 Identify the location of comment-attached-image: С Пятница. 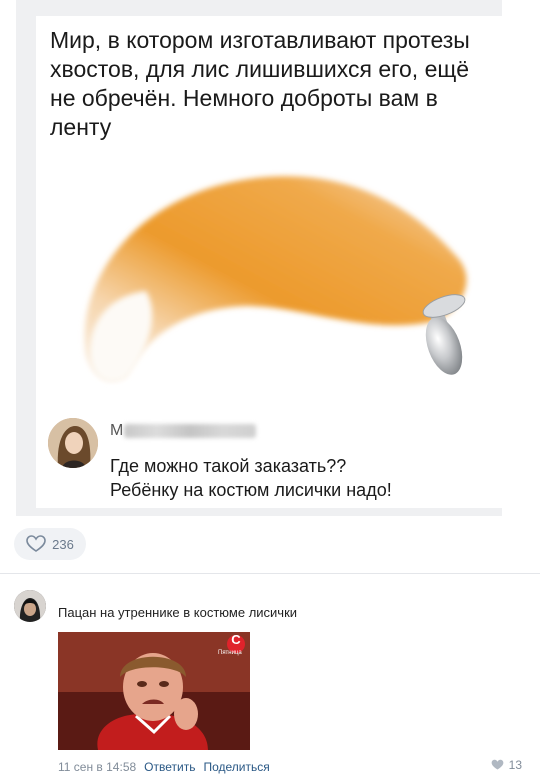
(154, 691).